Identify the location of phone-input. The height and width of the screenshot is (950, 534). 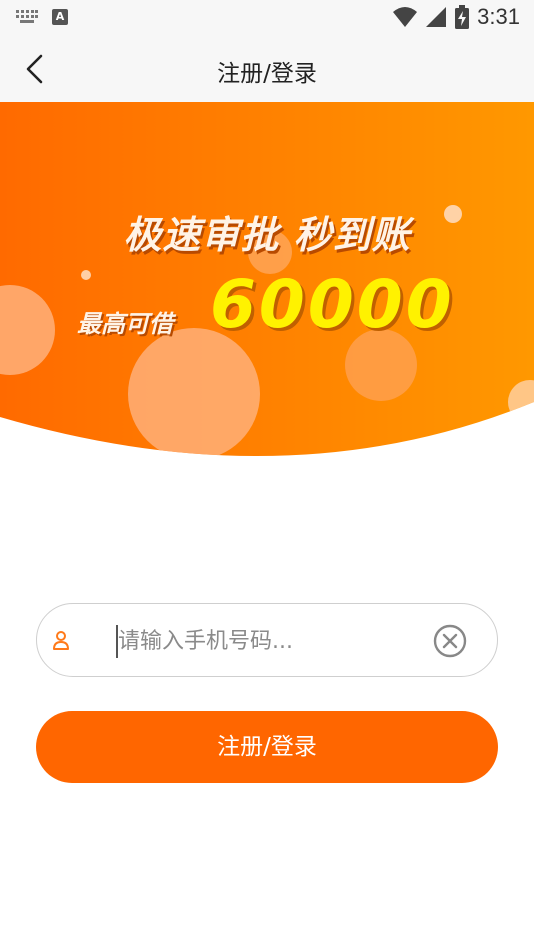
(283, 641).